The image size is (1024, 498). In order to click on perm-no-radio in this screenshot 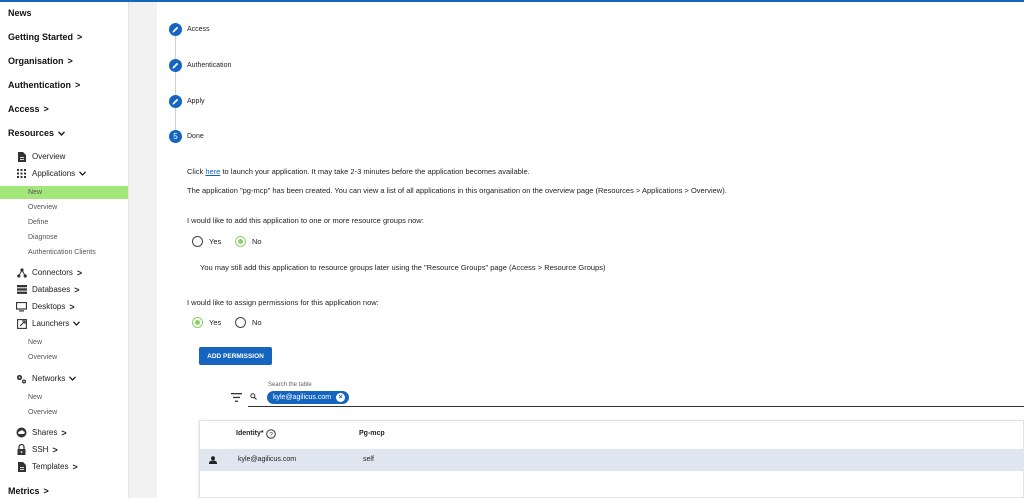, I will do `click(240, 322)`.